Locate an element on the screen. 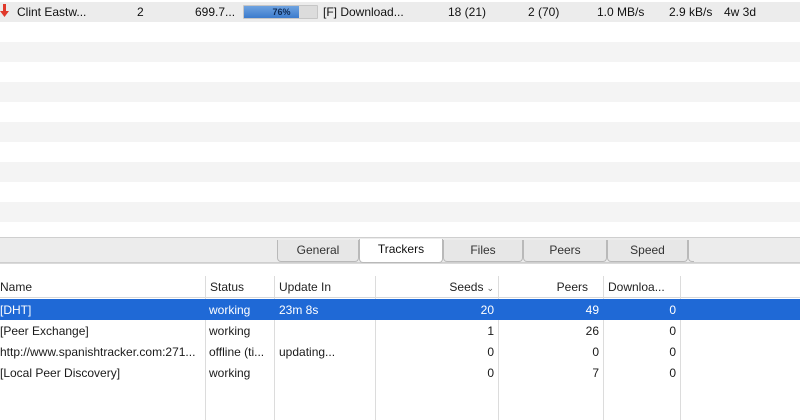 The image size is (800, 420). torrent-count: 2 is located at coordinates (140, 12).